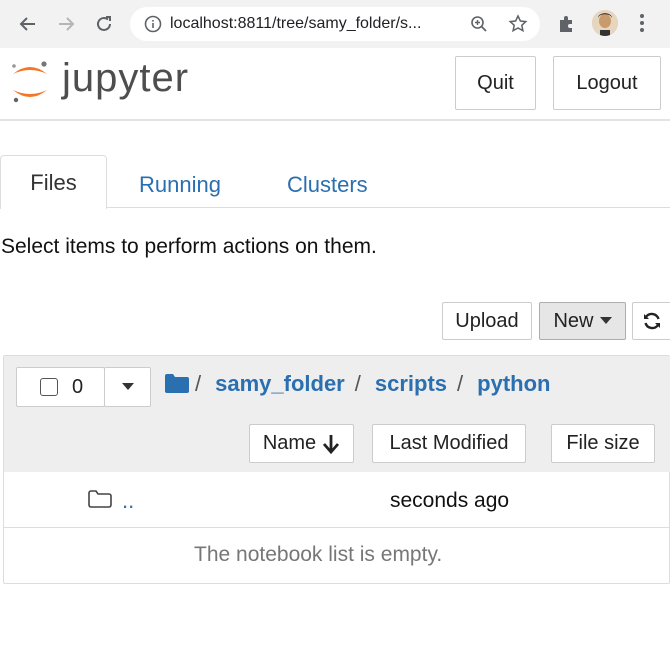  What do you see at coordinates (479, 26) in the screenshot?
I see `zoom-icon` at bounding box center [479, 26].